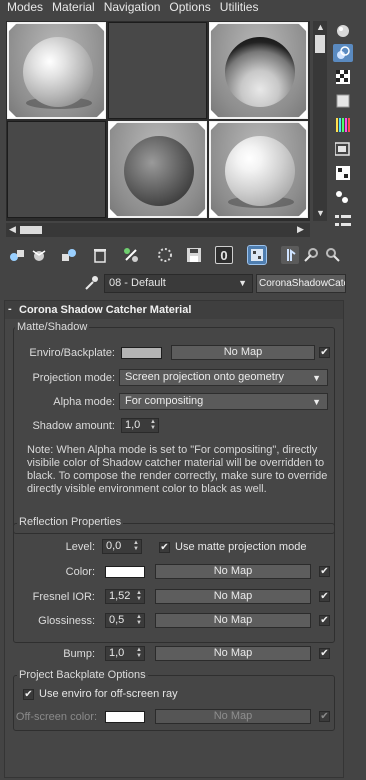 The width and height of the screenshot is (366, 780). What do you see at coordinates (343, 125) in the screenshot?
I see `video-color-check-icon` at bounding box center [343, 125].